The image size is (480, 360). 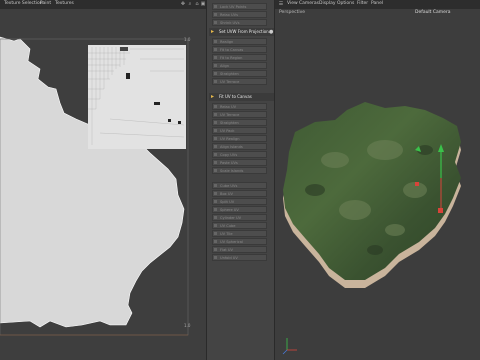 I want to click on search-icon: ⌕, so click(x=190, y=4).